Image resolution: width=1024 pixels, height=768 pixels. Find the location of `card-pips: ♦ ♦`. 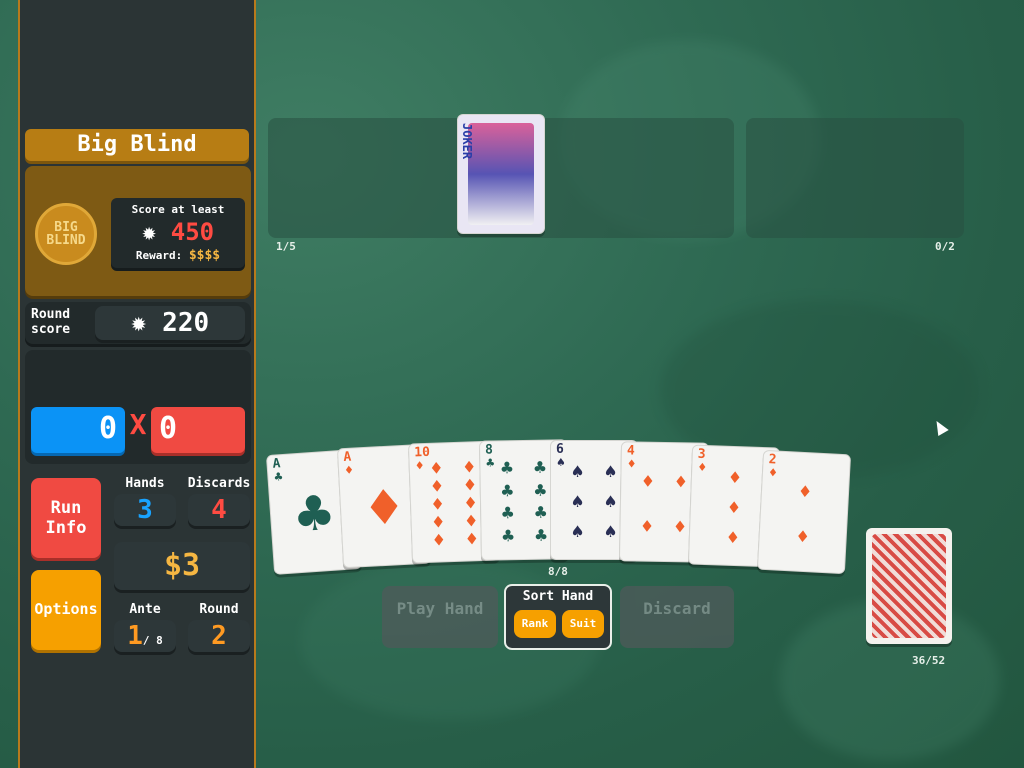

card-pips: ♦ ♦ is located at coordinates (804, 513).